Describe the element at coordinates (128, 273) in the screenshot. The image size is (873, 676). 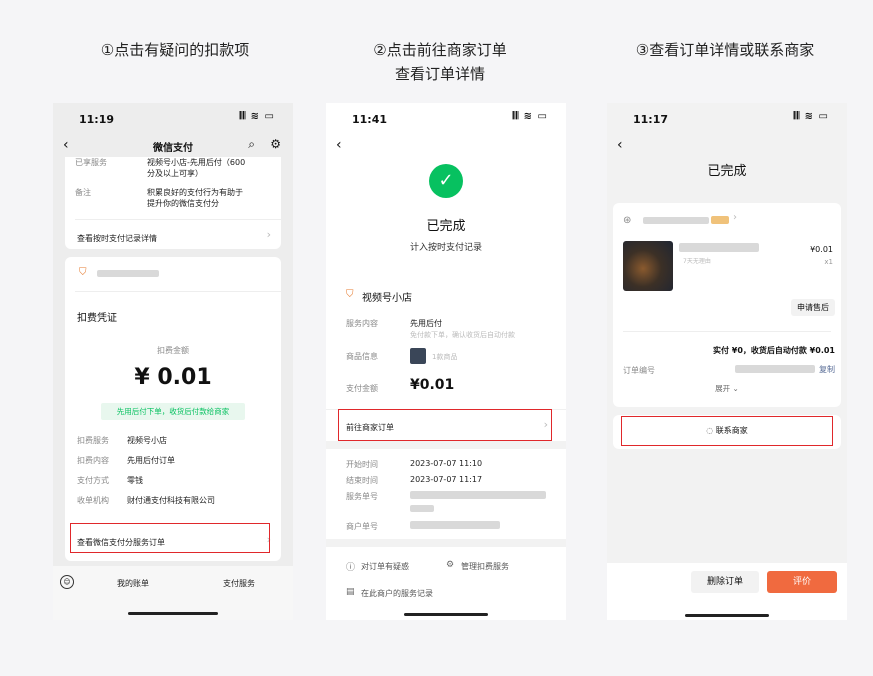
I see `merchant-name-blurred` at that location.